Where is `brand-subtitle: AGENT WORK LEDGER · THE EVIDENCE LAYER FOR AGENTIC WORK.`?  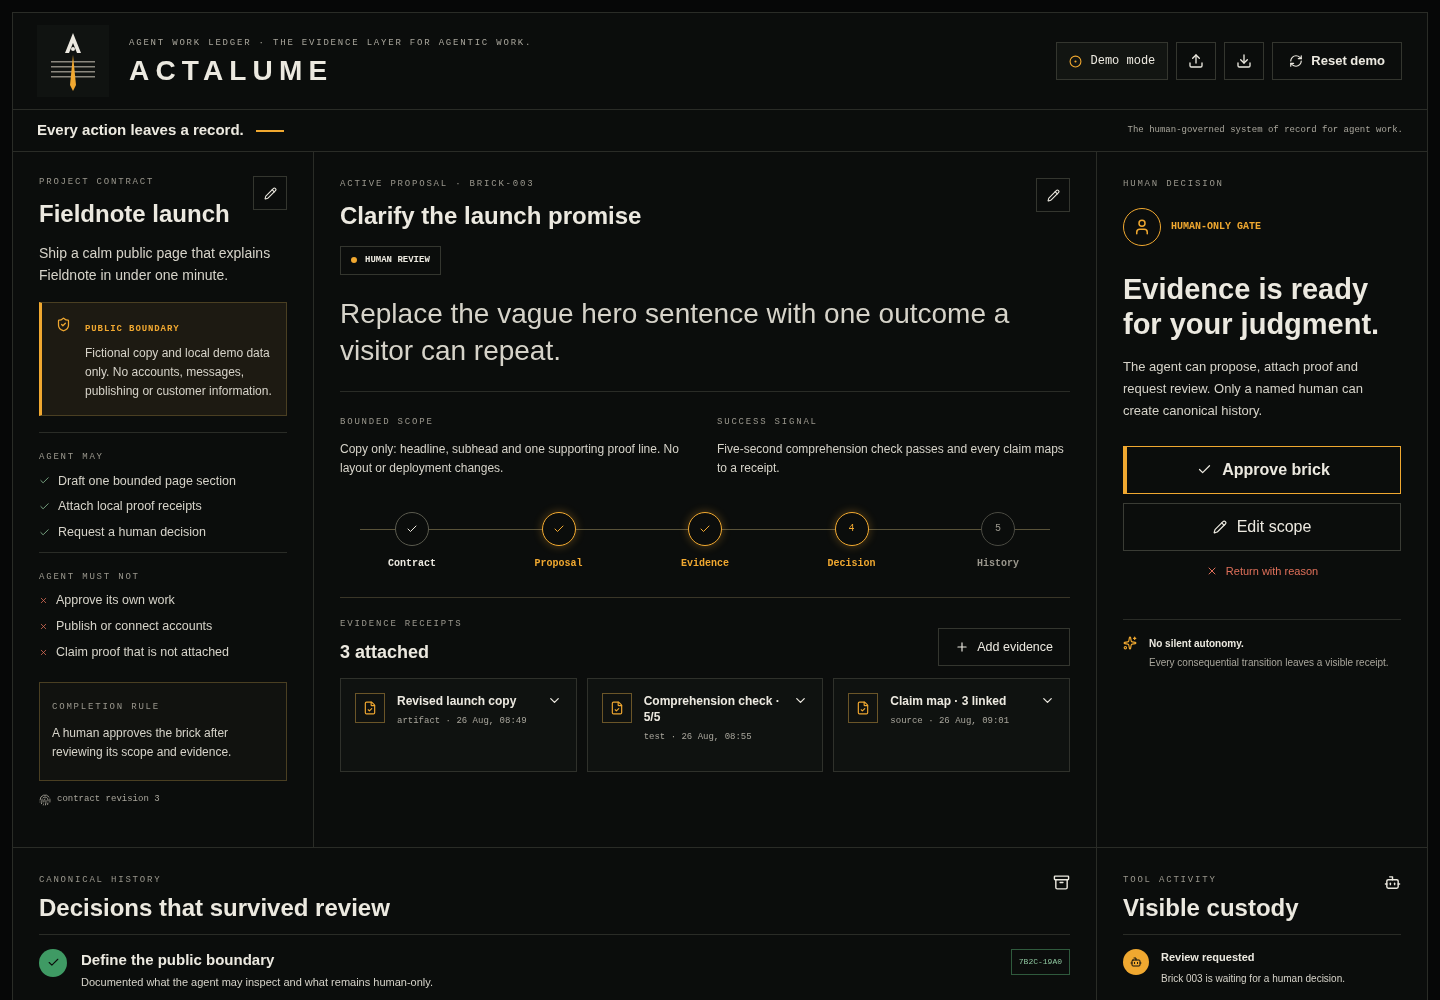
brand-subtitle: AGENT WORK LEDGER · THE EVIDENCE LAYER FOR AGENTIC WORK. is located at coordinates (331, 44).